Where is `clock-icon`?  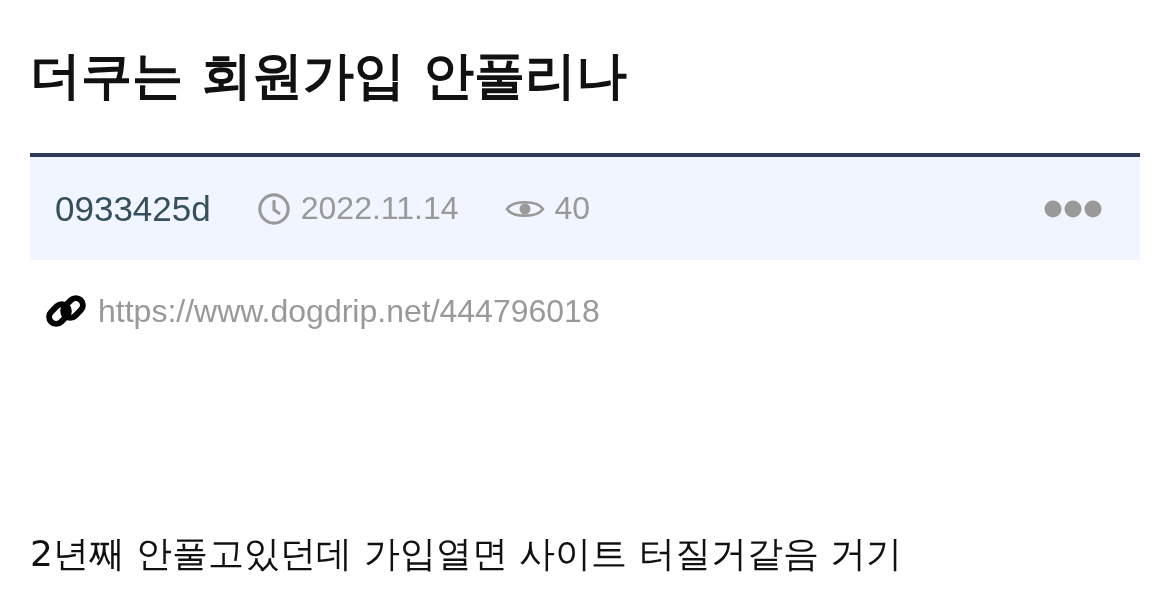 clock-icon is located at coordinates (273, 208).